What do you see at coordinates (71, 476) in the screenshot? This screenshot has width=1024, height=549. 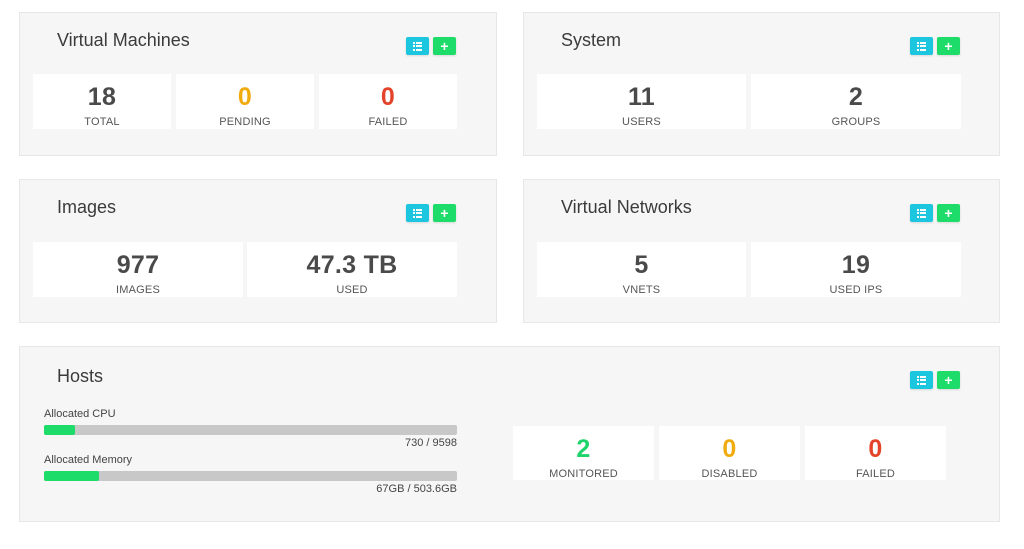 I see `memory-progress-fill` at bounding box center [71, 476].